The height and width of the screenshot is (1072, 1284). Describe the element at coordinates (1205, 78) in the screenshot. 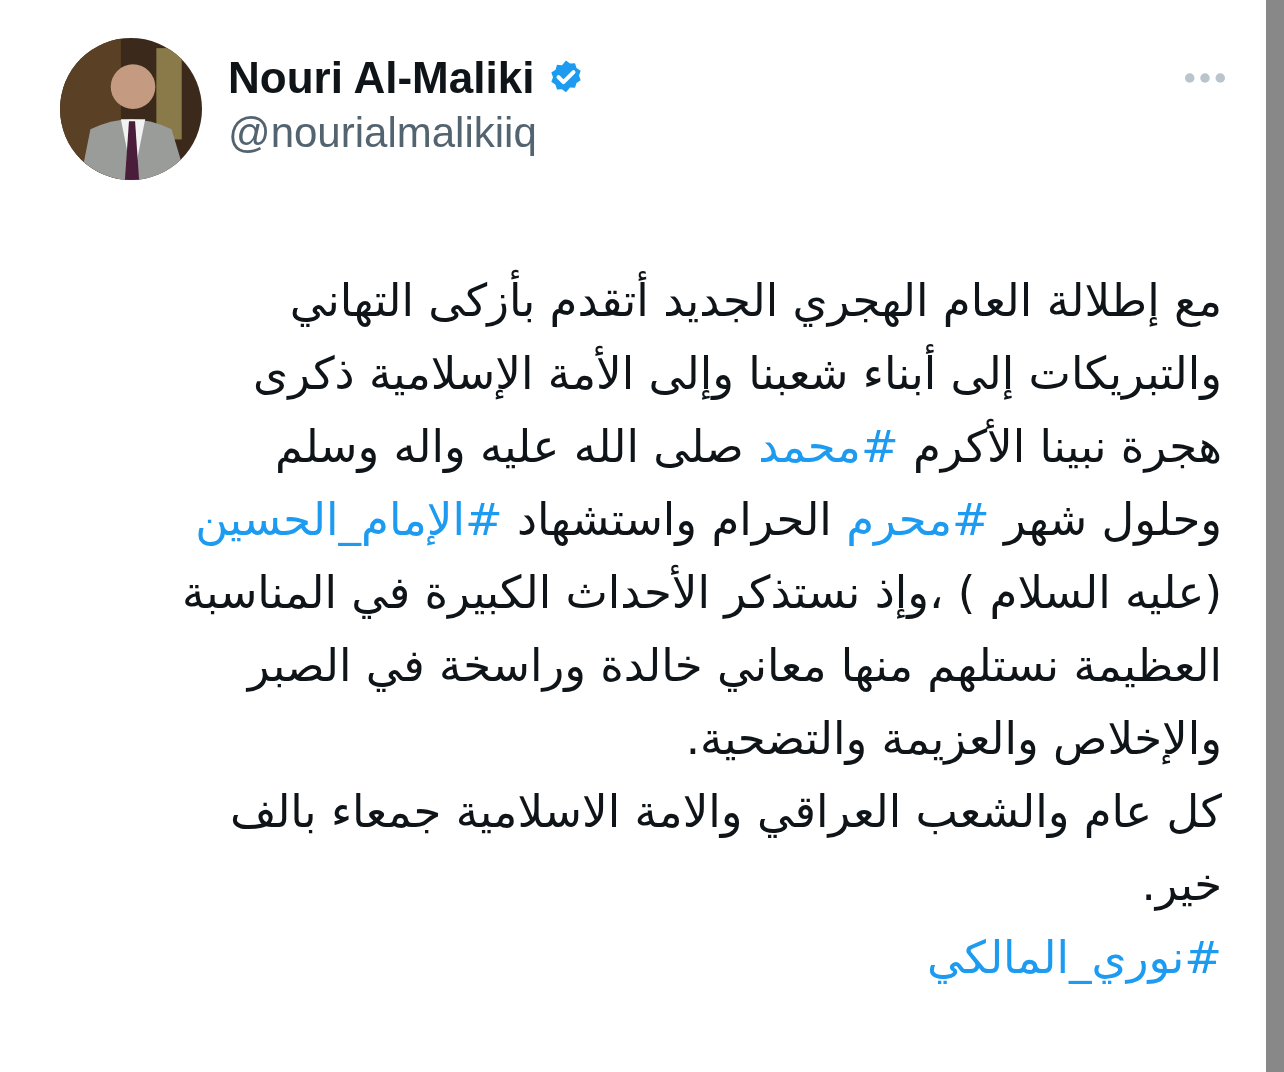

I see `more-options-icon` at that location.